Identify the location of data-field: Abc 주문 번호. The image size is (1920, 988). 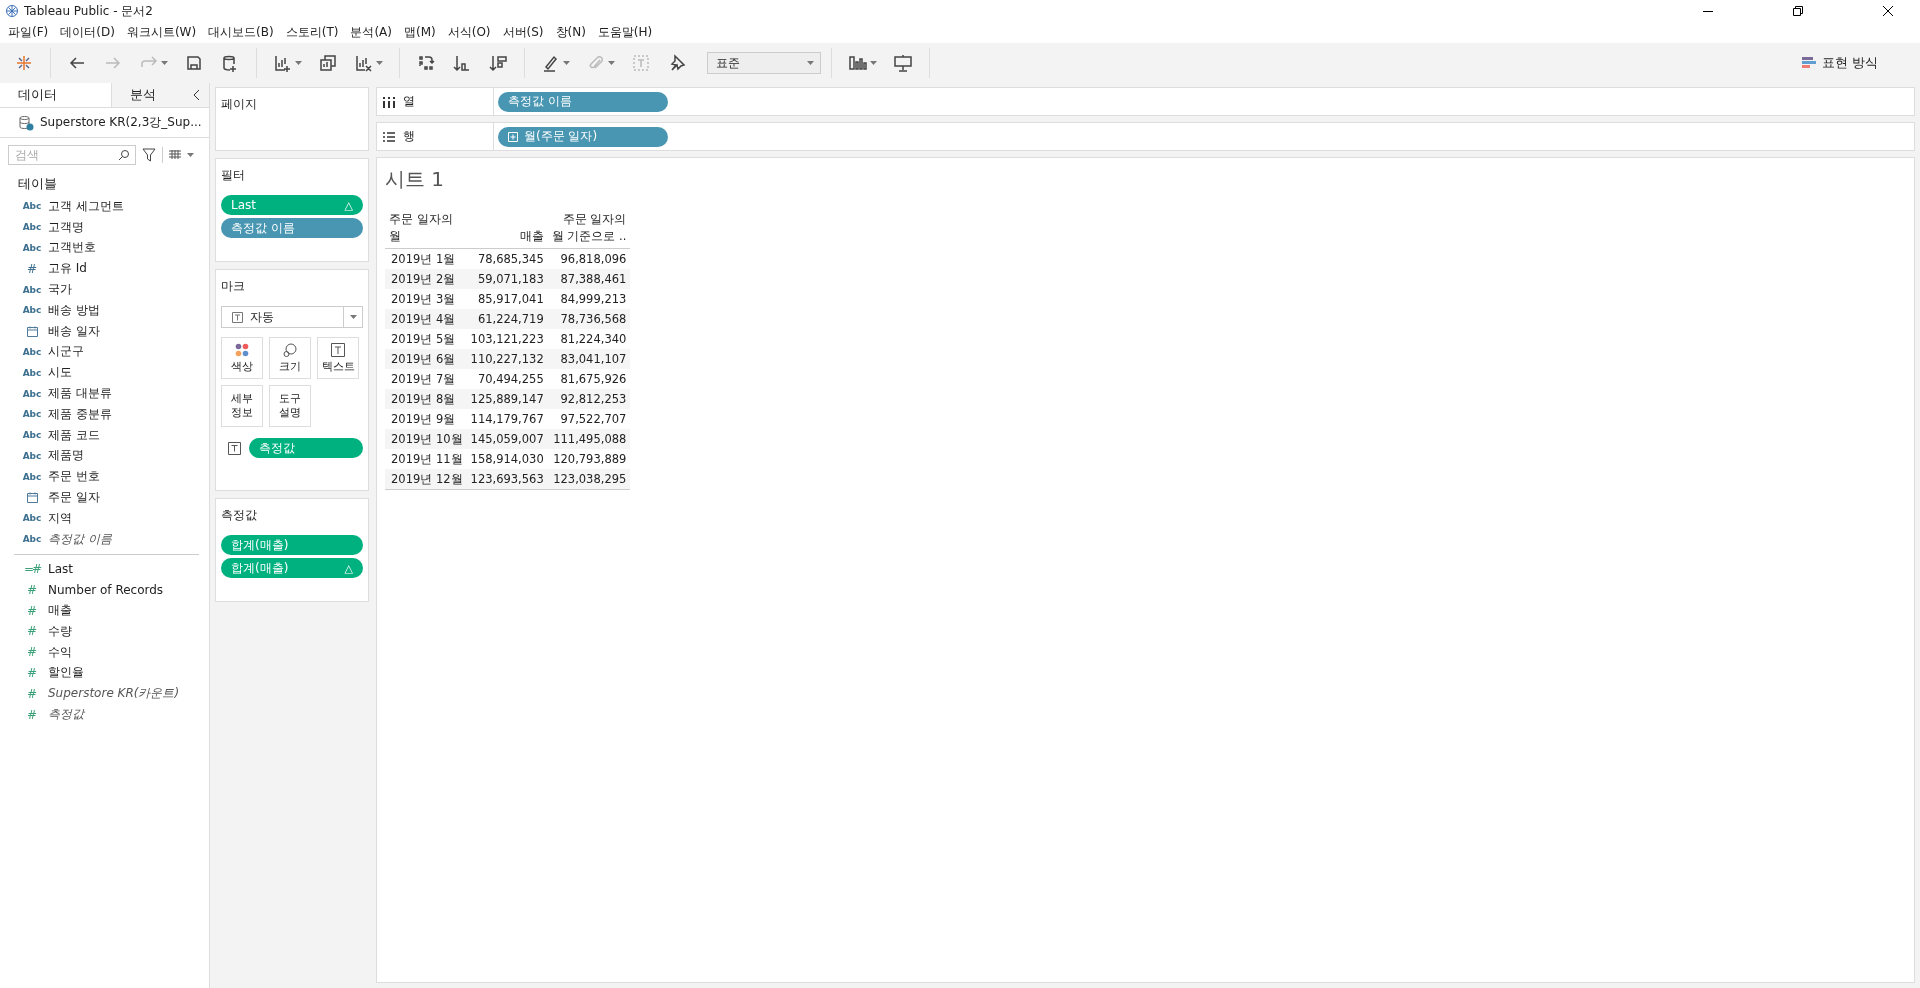
(104, 477).